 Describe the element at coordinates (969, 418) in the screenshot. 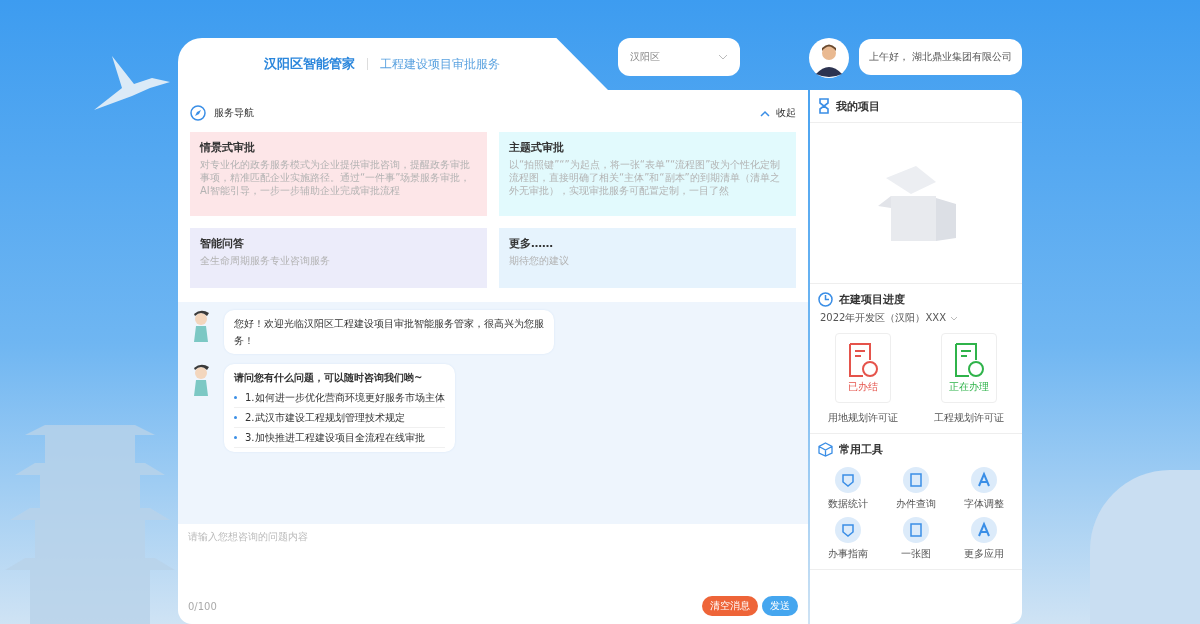

I see `permit-name: 工程规划许可证` at that location.